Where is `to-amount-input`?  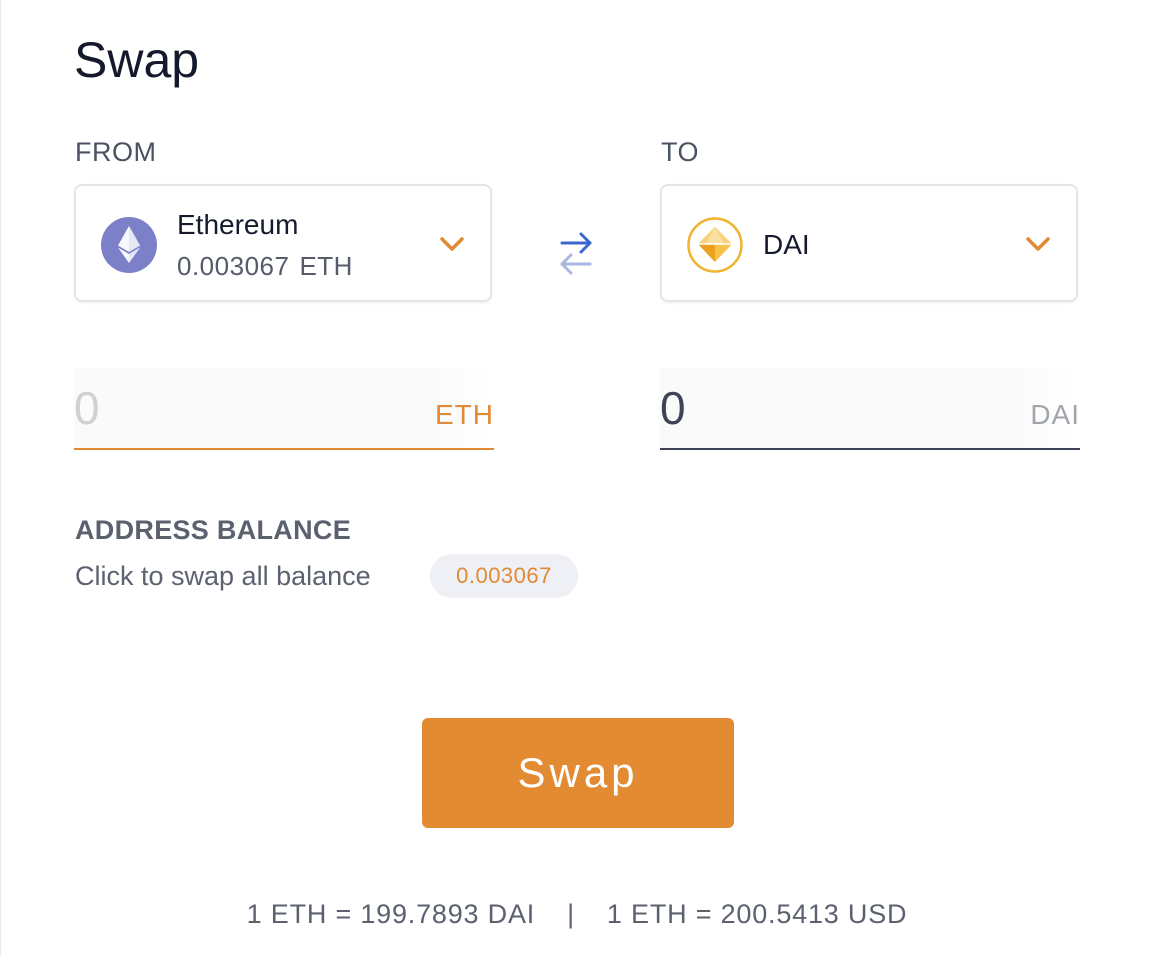
to-amount-input is located at coordinates (830, 408).